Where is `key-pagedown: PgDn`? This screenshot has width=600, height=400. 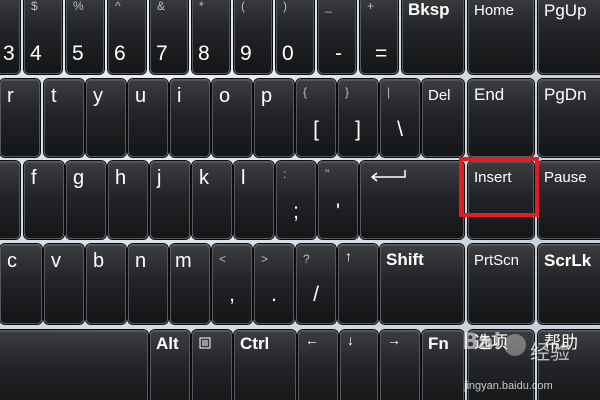 key-pagedown: PgDn is located at coordinates (569, 118).